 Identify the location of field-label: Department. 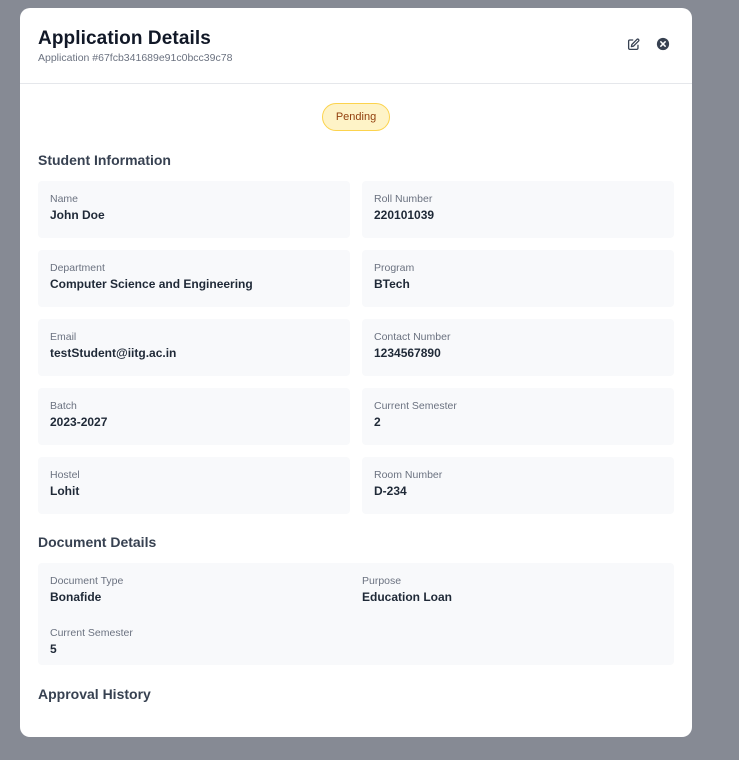
(77, 268).